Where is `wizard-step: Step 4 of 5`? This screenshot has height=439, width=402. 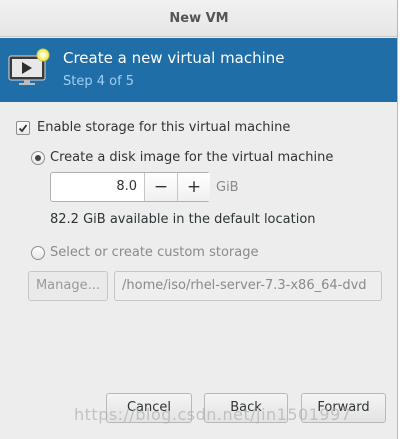
wizard-step: Step 4 of 5 is located at coordinates (99, 81).